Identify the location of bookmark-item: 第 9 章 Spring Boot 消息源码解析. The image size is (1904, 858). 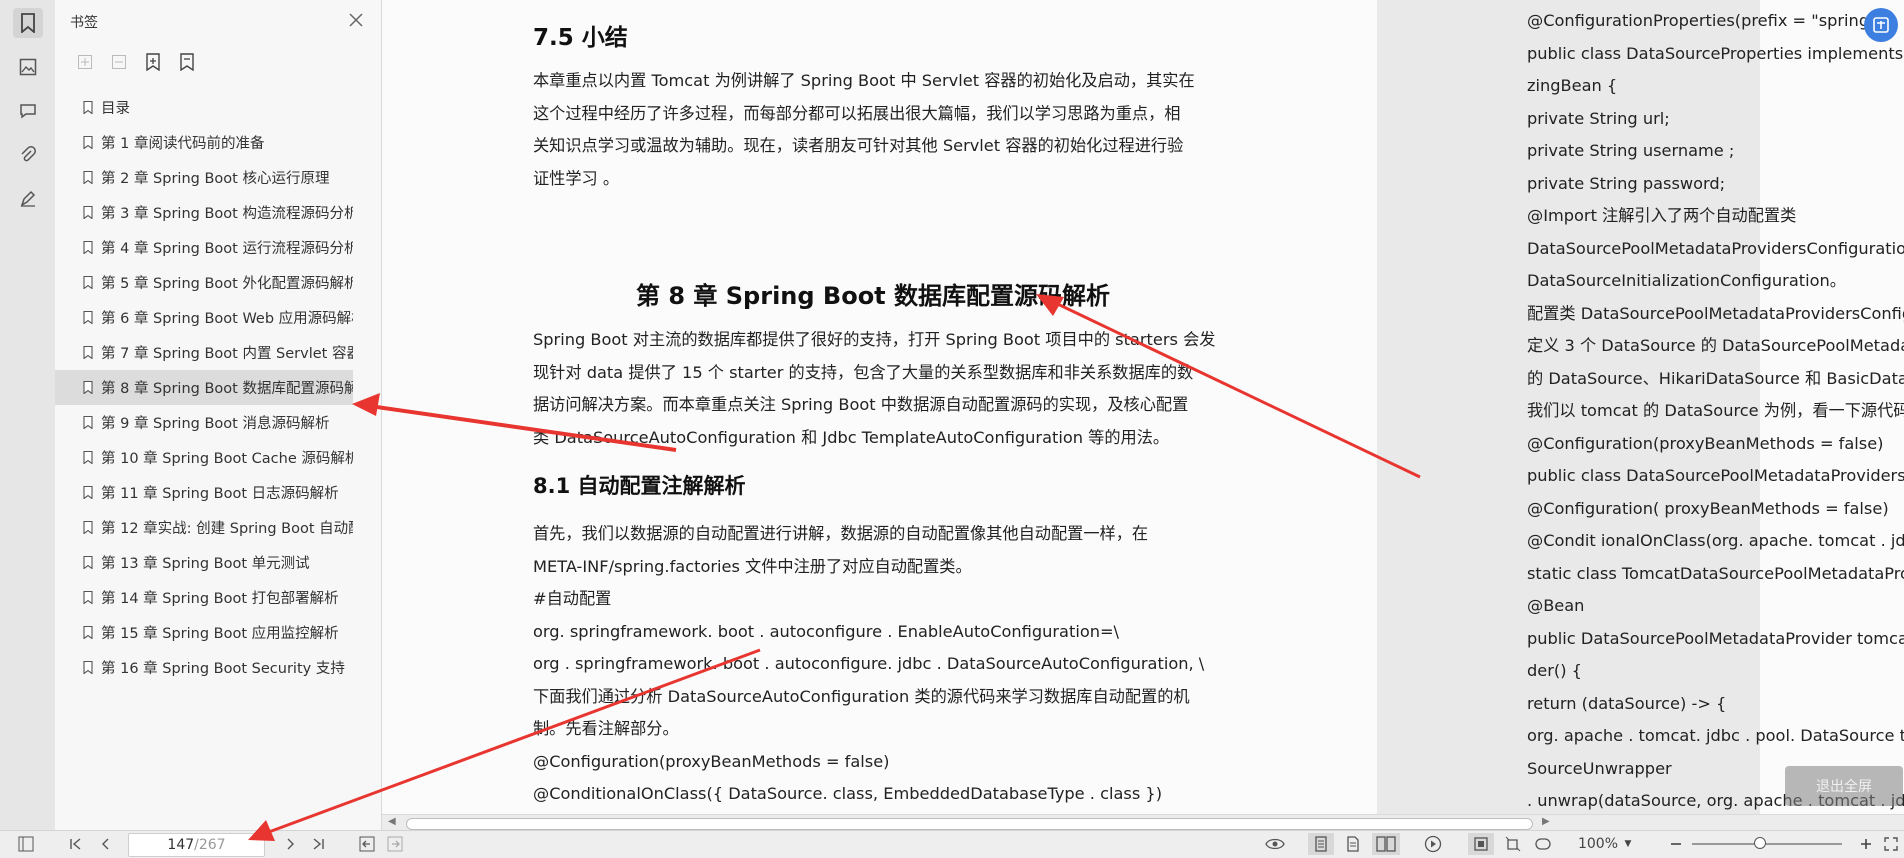
(204, 422).